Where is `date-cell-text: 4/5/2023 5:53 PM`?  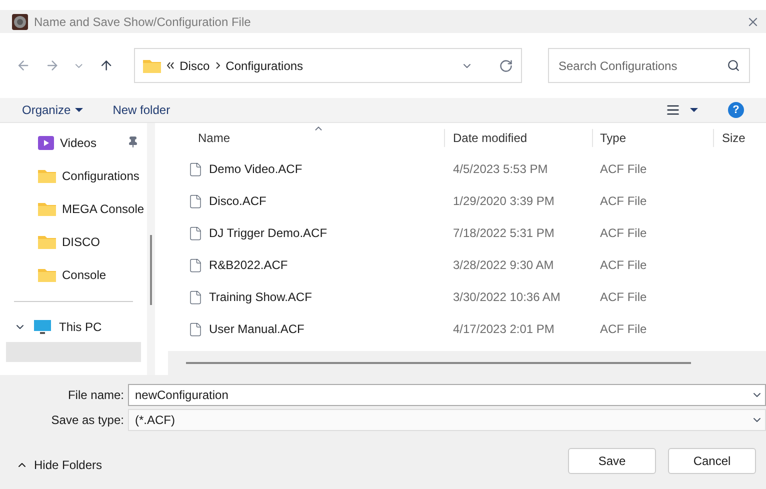
date-cell-text: 4/5/2023 5:53 PM is located at coordinates (500, 169).